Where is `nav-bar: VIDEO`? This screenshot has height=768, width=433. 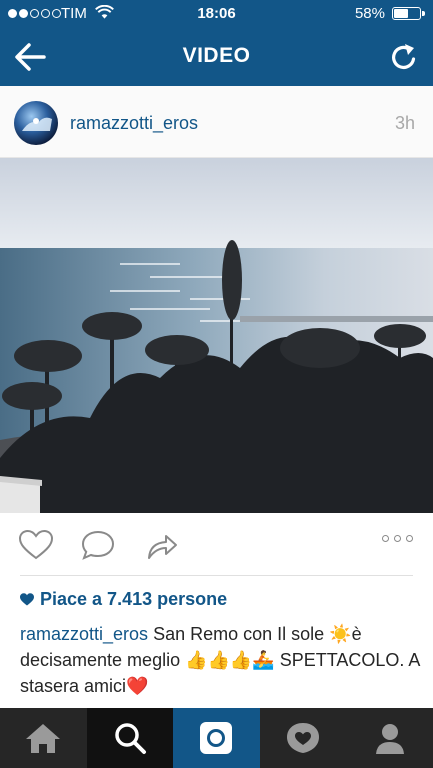 nav-bar: VIDEO is located at coordinates (216, 57).